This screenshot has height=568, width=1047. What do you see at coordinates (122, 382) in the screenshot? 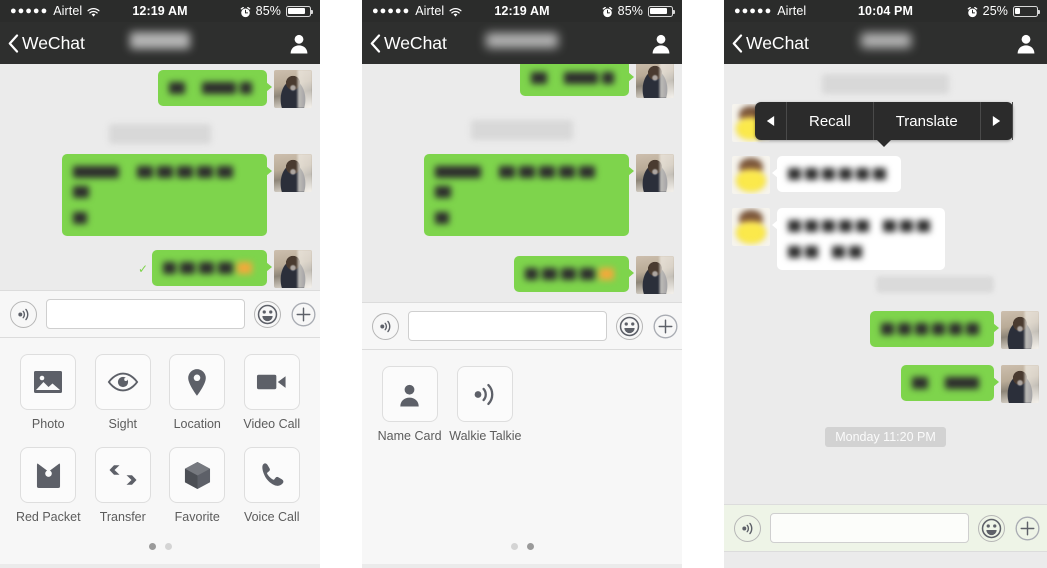
I see `sight-eye-icon` at bounding box center [122, 382].